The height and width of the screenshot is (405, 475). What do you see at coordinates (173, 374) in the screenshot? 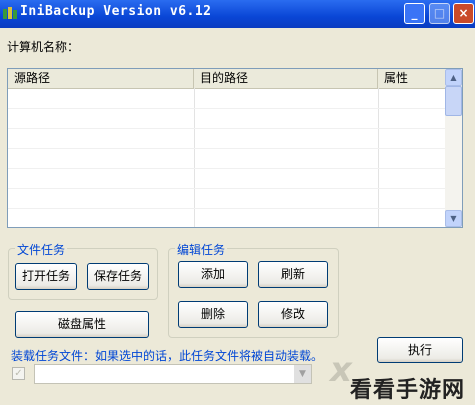
I see `task-file-combo: ▼` at bounding box center [173, 374].